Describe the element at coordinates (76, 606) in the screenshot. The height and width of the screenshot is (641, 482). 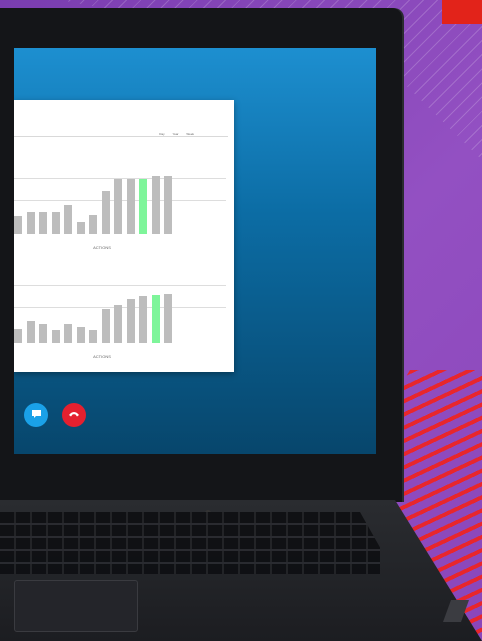
I see `touchpad` at that location.